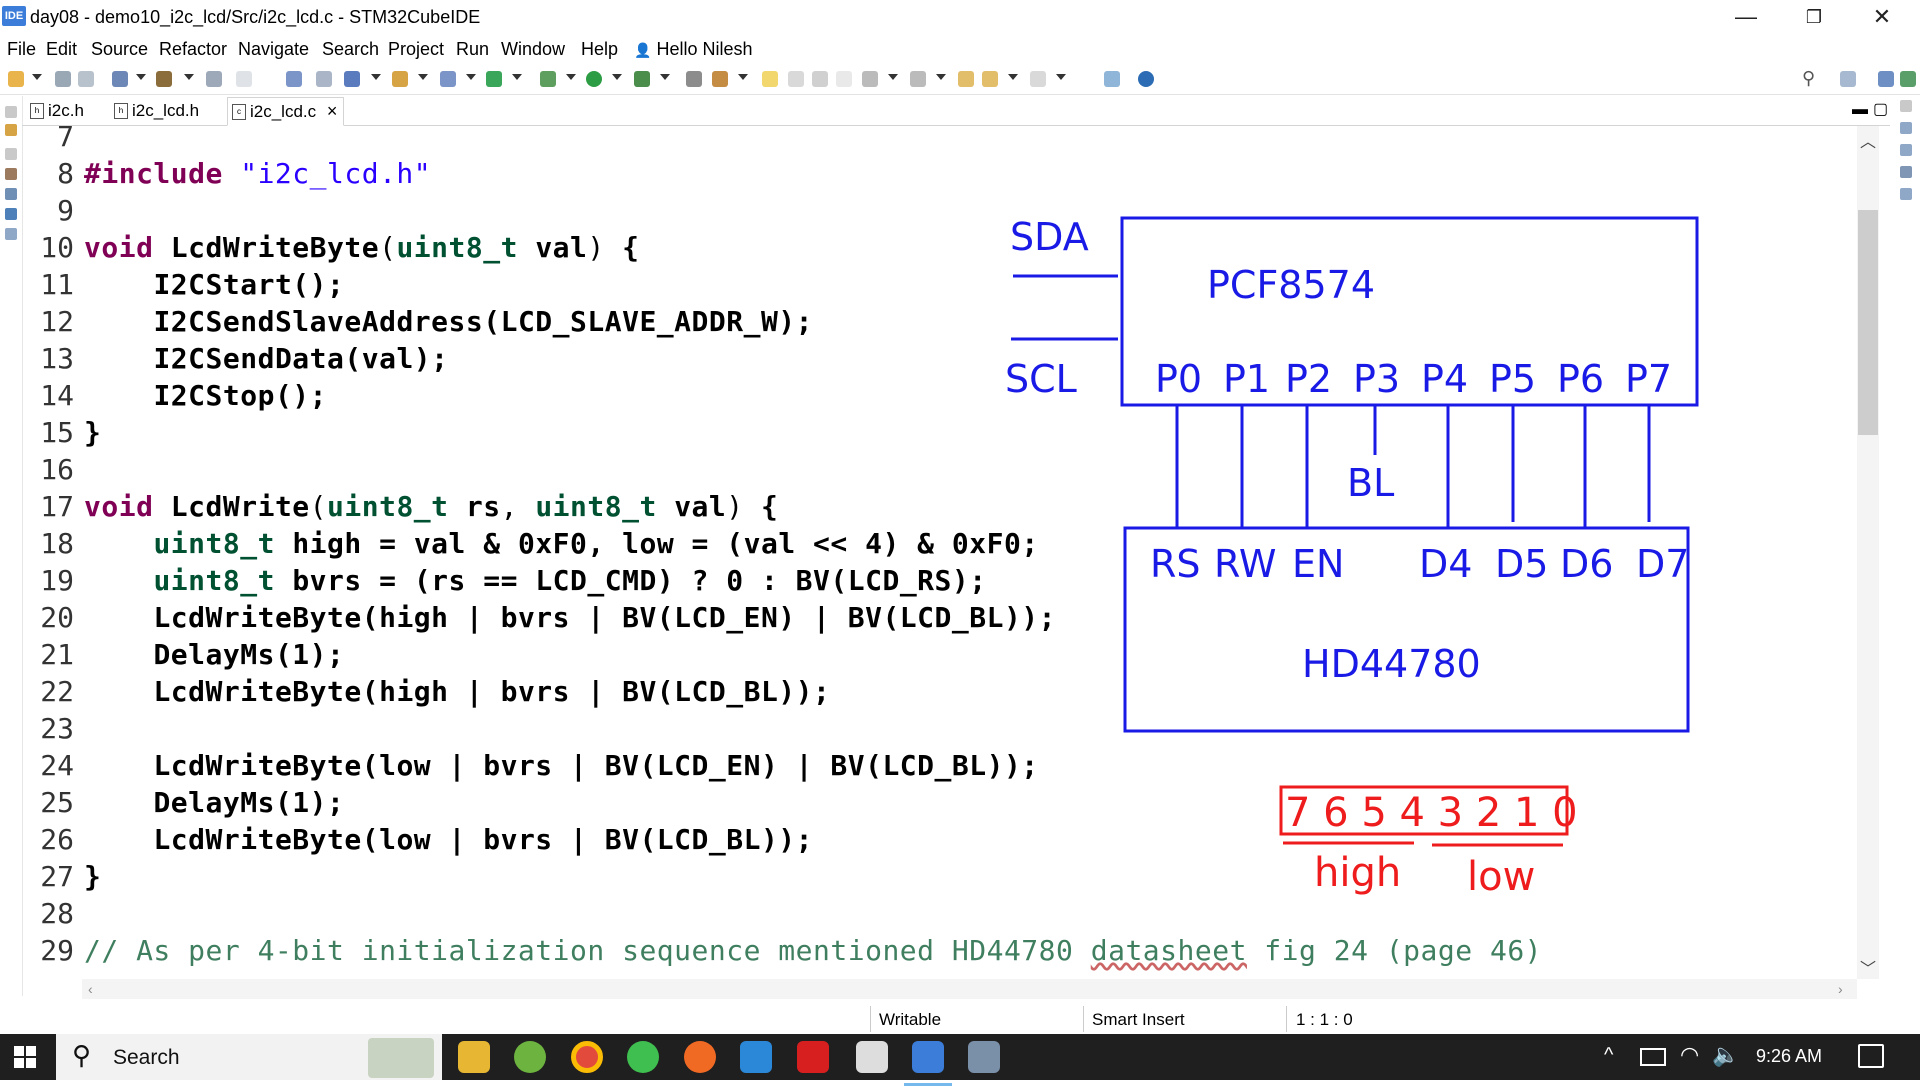  Describe the element at coordinates (1049, 237) in the screenshot. I see `sda-label: SDA` at that location.